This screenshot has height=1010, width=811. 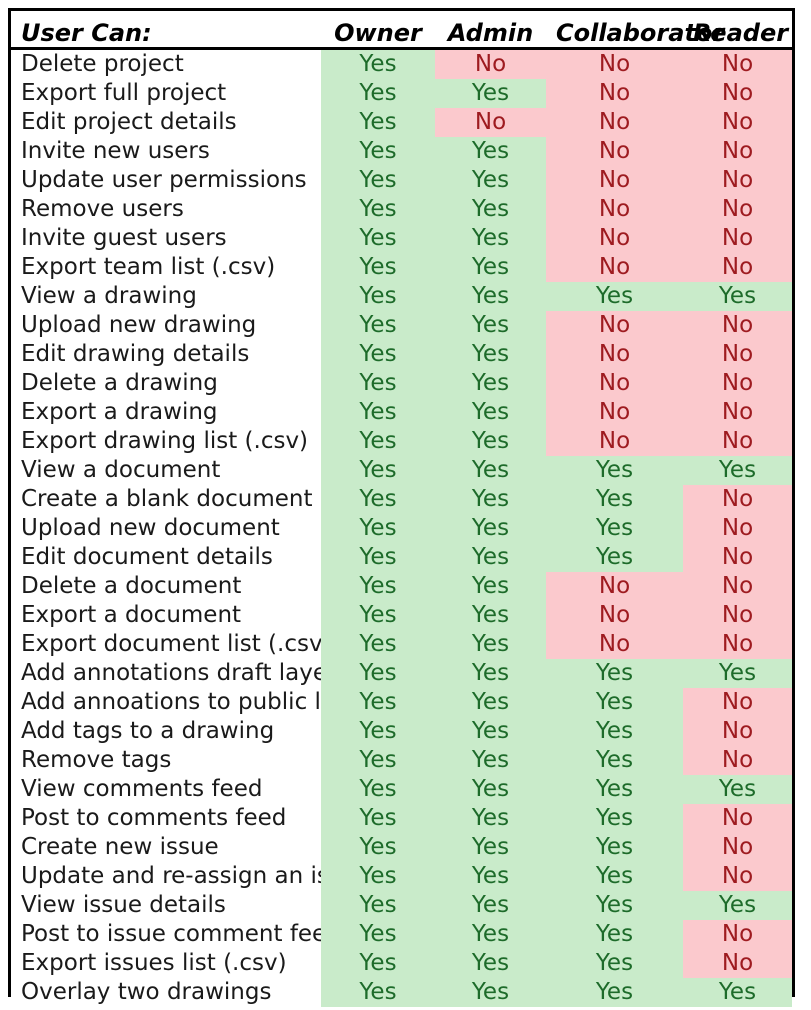 What do you see at coordinates (166, 209) in the screenshot?
I see `row-action-label: Remove users` at bounding box center [166, 209].